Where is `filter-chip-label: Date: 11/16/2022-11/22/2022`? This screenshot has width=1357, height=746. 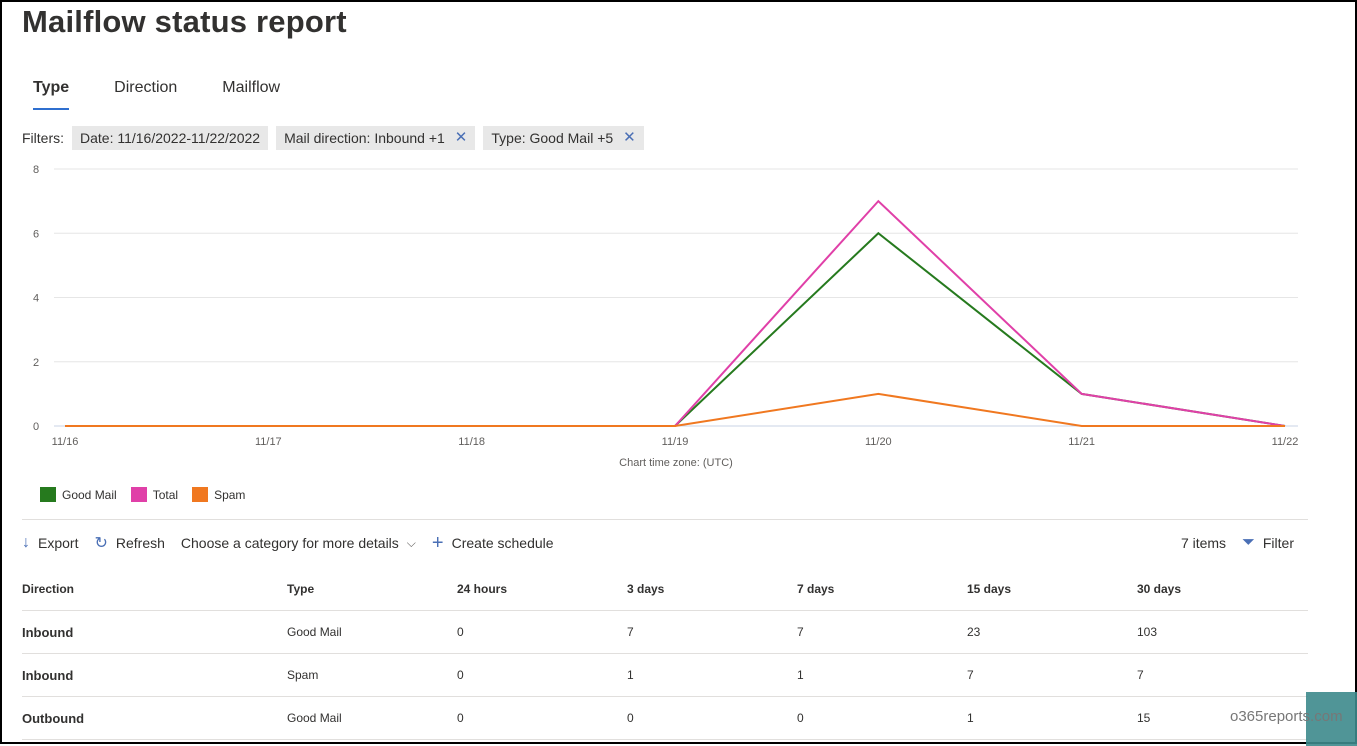 filter-chip-label: Date: 11/16/2022-11/22/2022 is located at coordinates (170, 138).